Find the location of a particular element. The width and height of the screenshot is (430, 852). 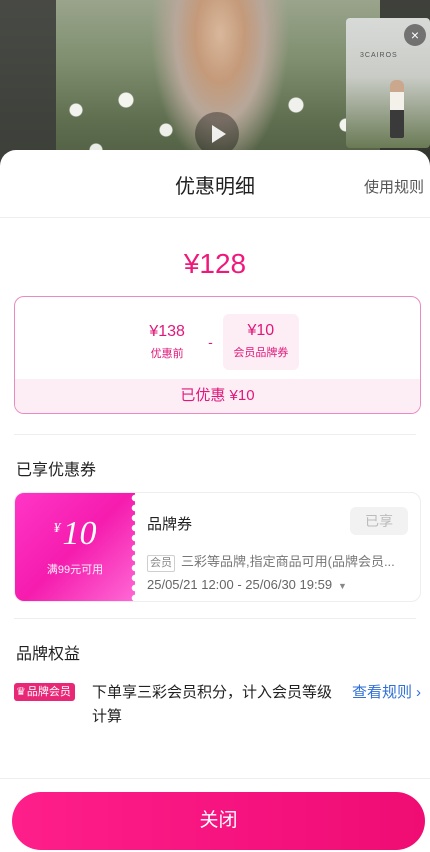

member-coupon-discount: ¥10 会员品牌券 is located at coordinates (260, 342).